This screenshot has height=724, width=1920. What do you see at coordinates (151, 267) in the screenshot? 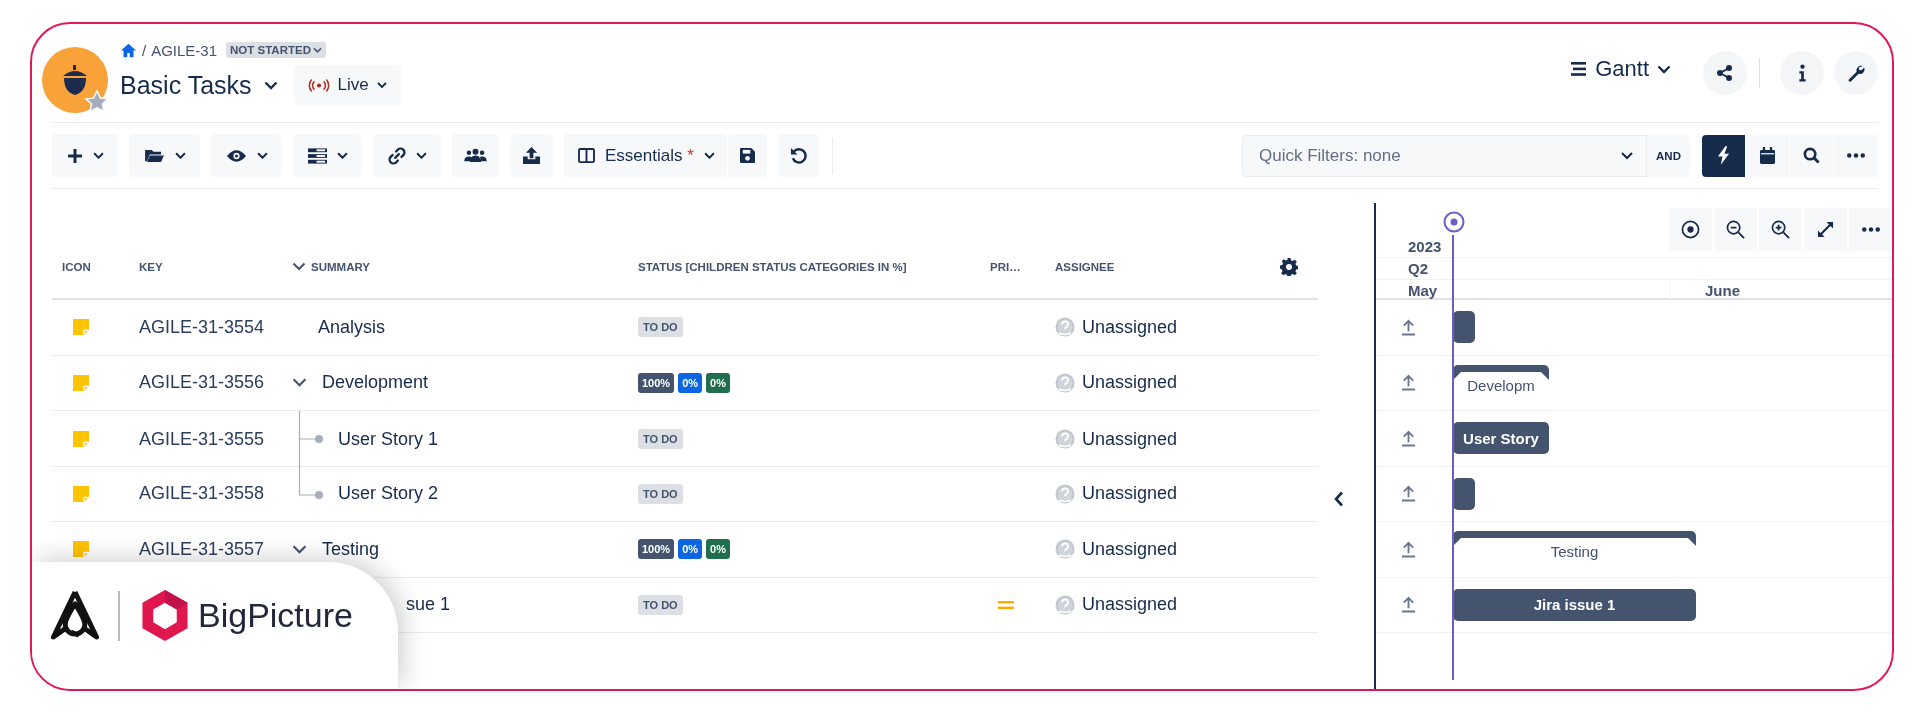
I see `column-header: KEY` at bounding box center [151, 267].